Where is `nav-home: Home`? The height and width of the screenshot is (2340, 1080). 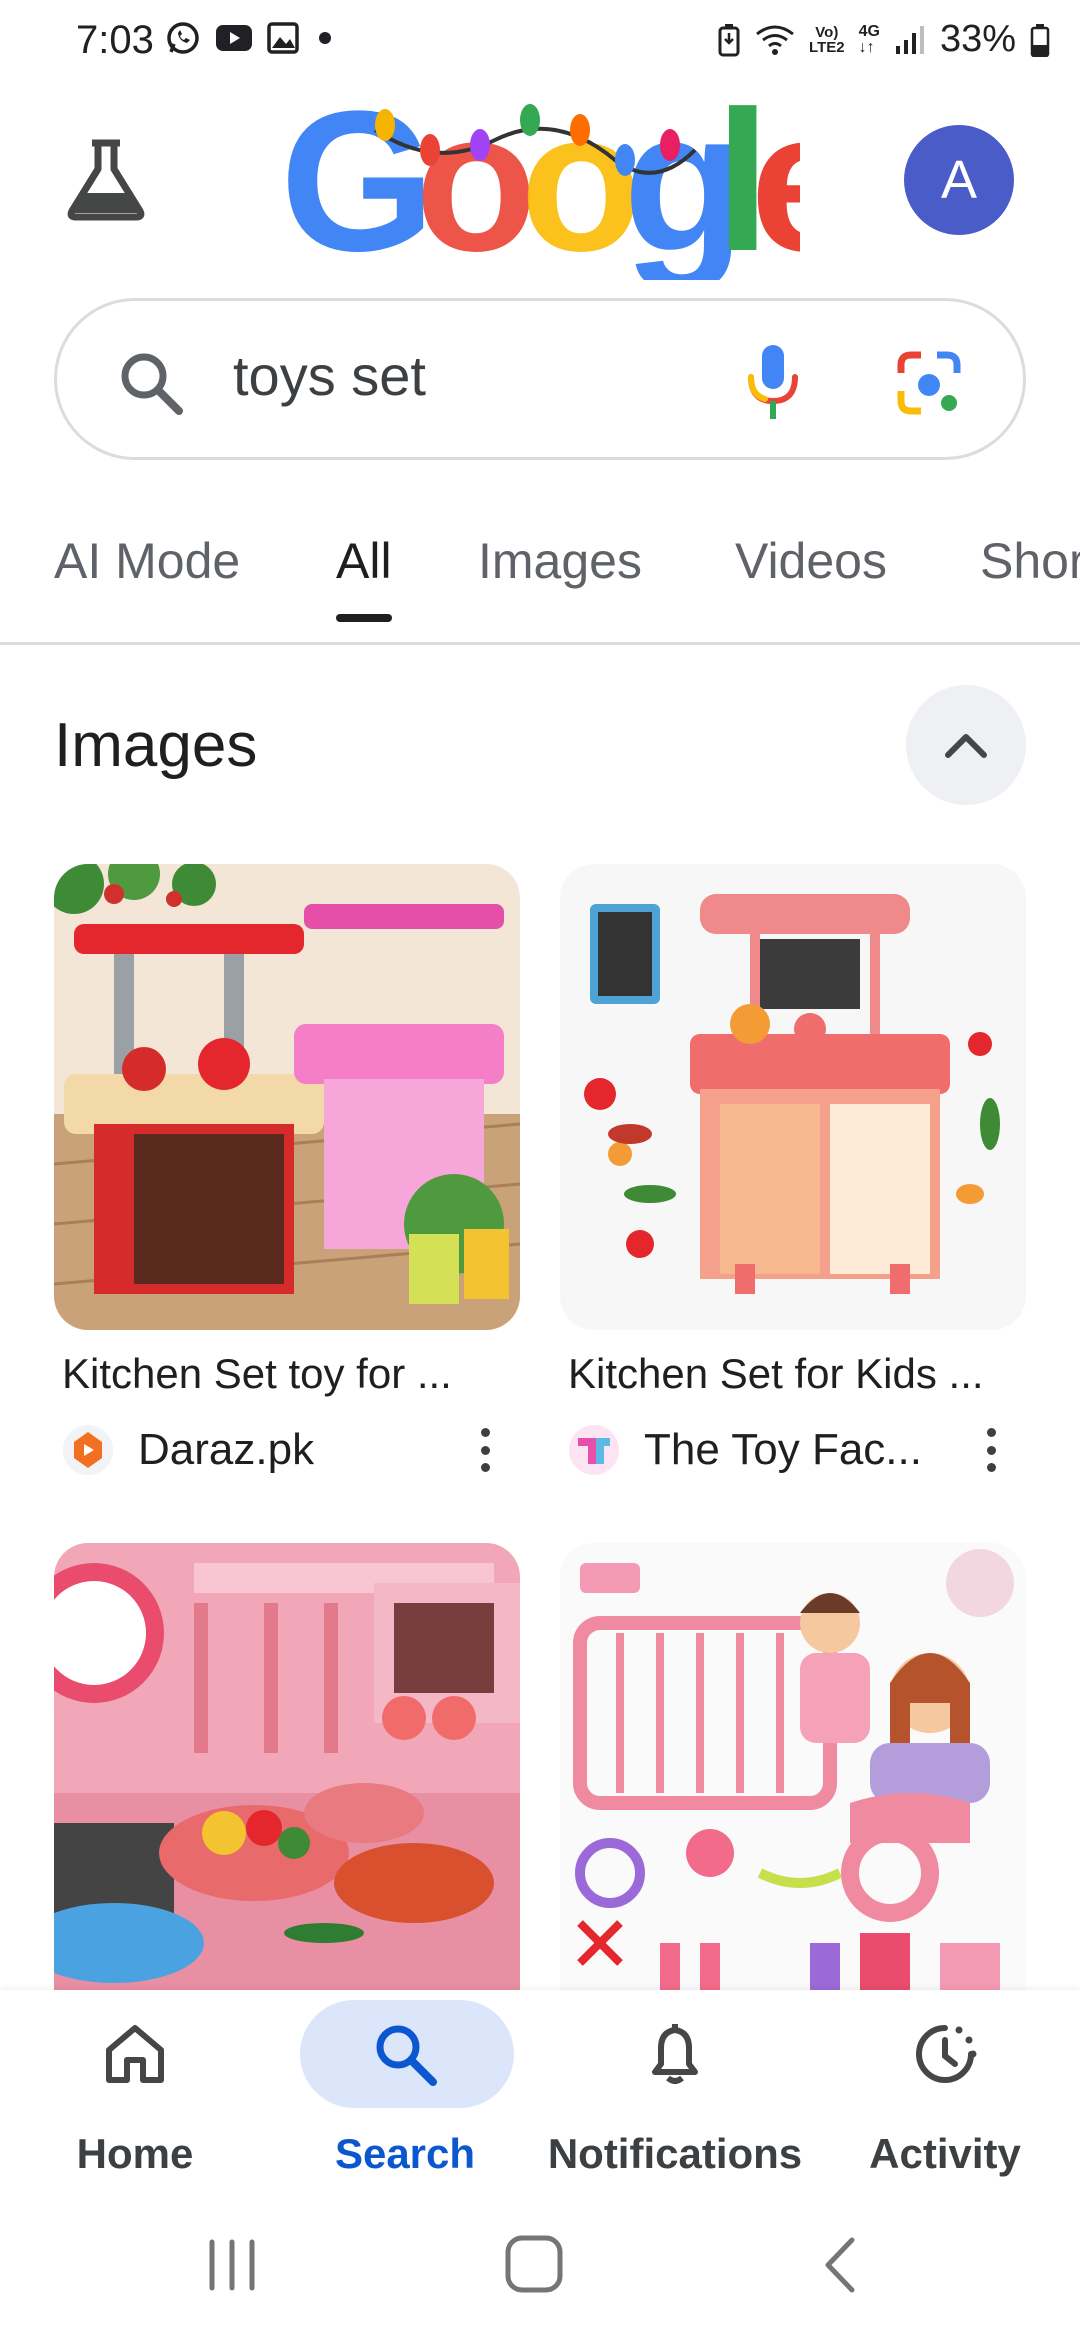 nav-home: Home is located at coordinates (135, 2090).